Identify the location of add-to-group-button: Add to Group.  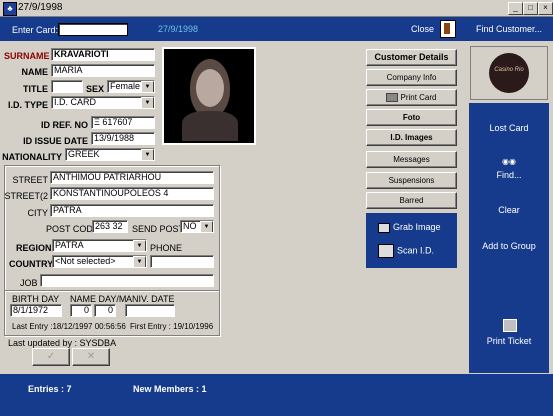
(509, 246).